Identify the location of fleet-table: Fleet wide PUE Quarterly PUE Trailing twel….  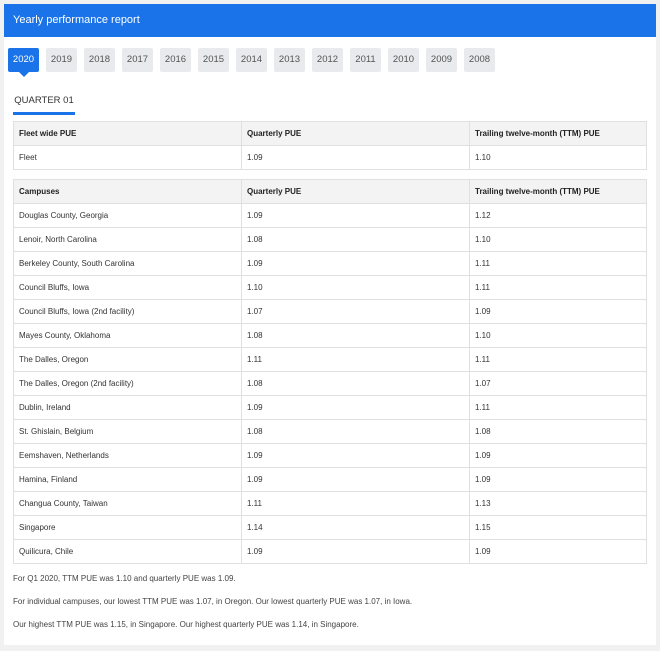
(330, 145).